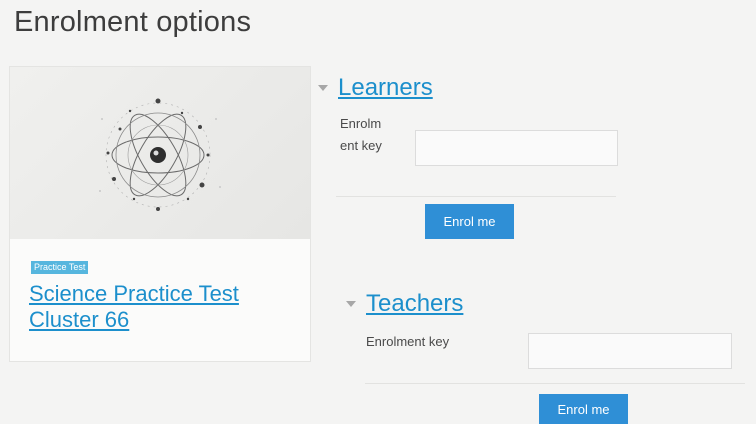 The height and width of the screenshot is (424, 756). I want to click on teachers-key-label: Enrolment key, so click(408, 341).